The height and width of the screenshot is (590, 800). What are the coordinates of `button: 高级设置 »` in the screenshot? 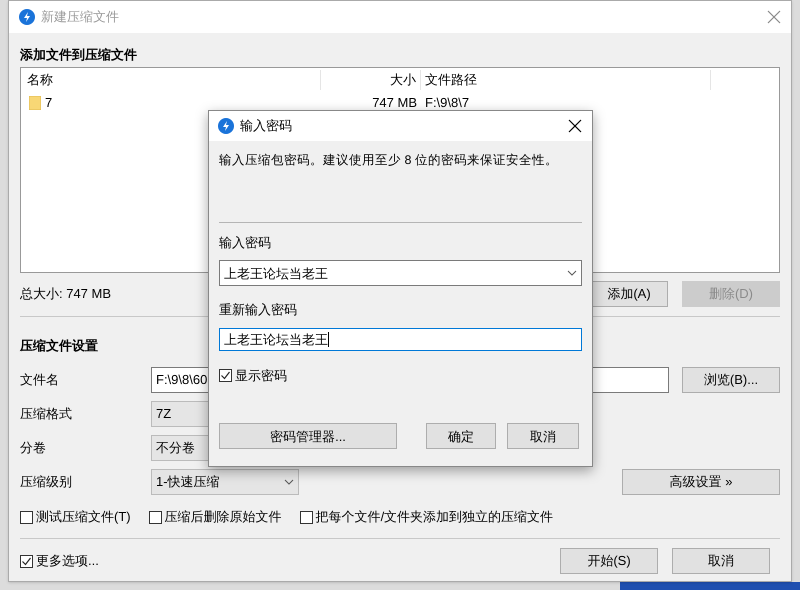 It's located at (701, 482).